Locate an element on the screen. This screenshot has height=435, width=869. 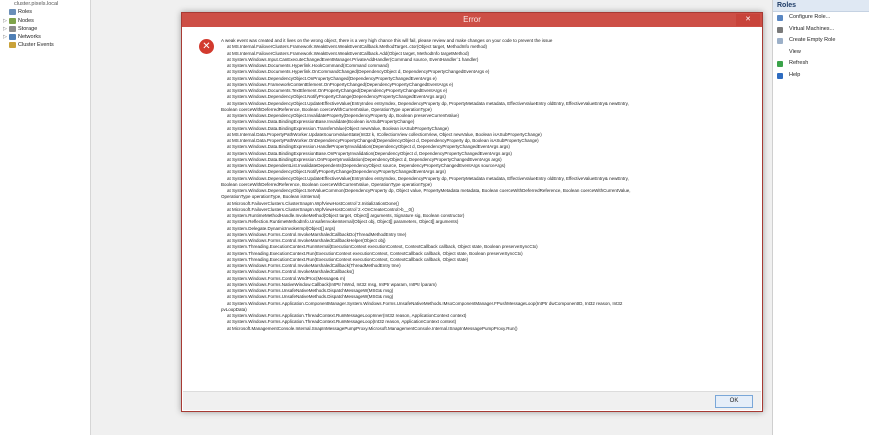
tree-item-label: Roles is located at coordinates (25, 12).